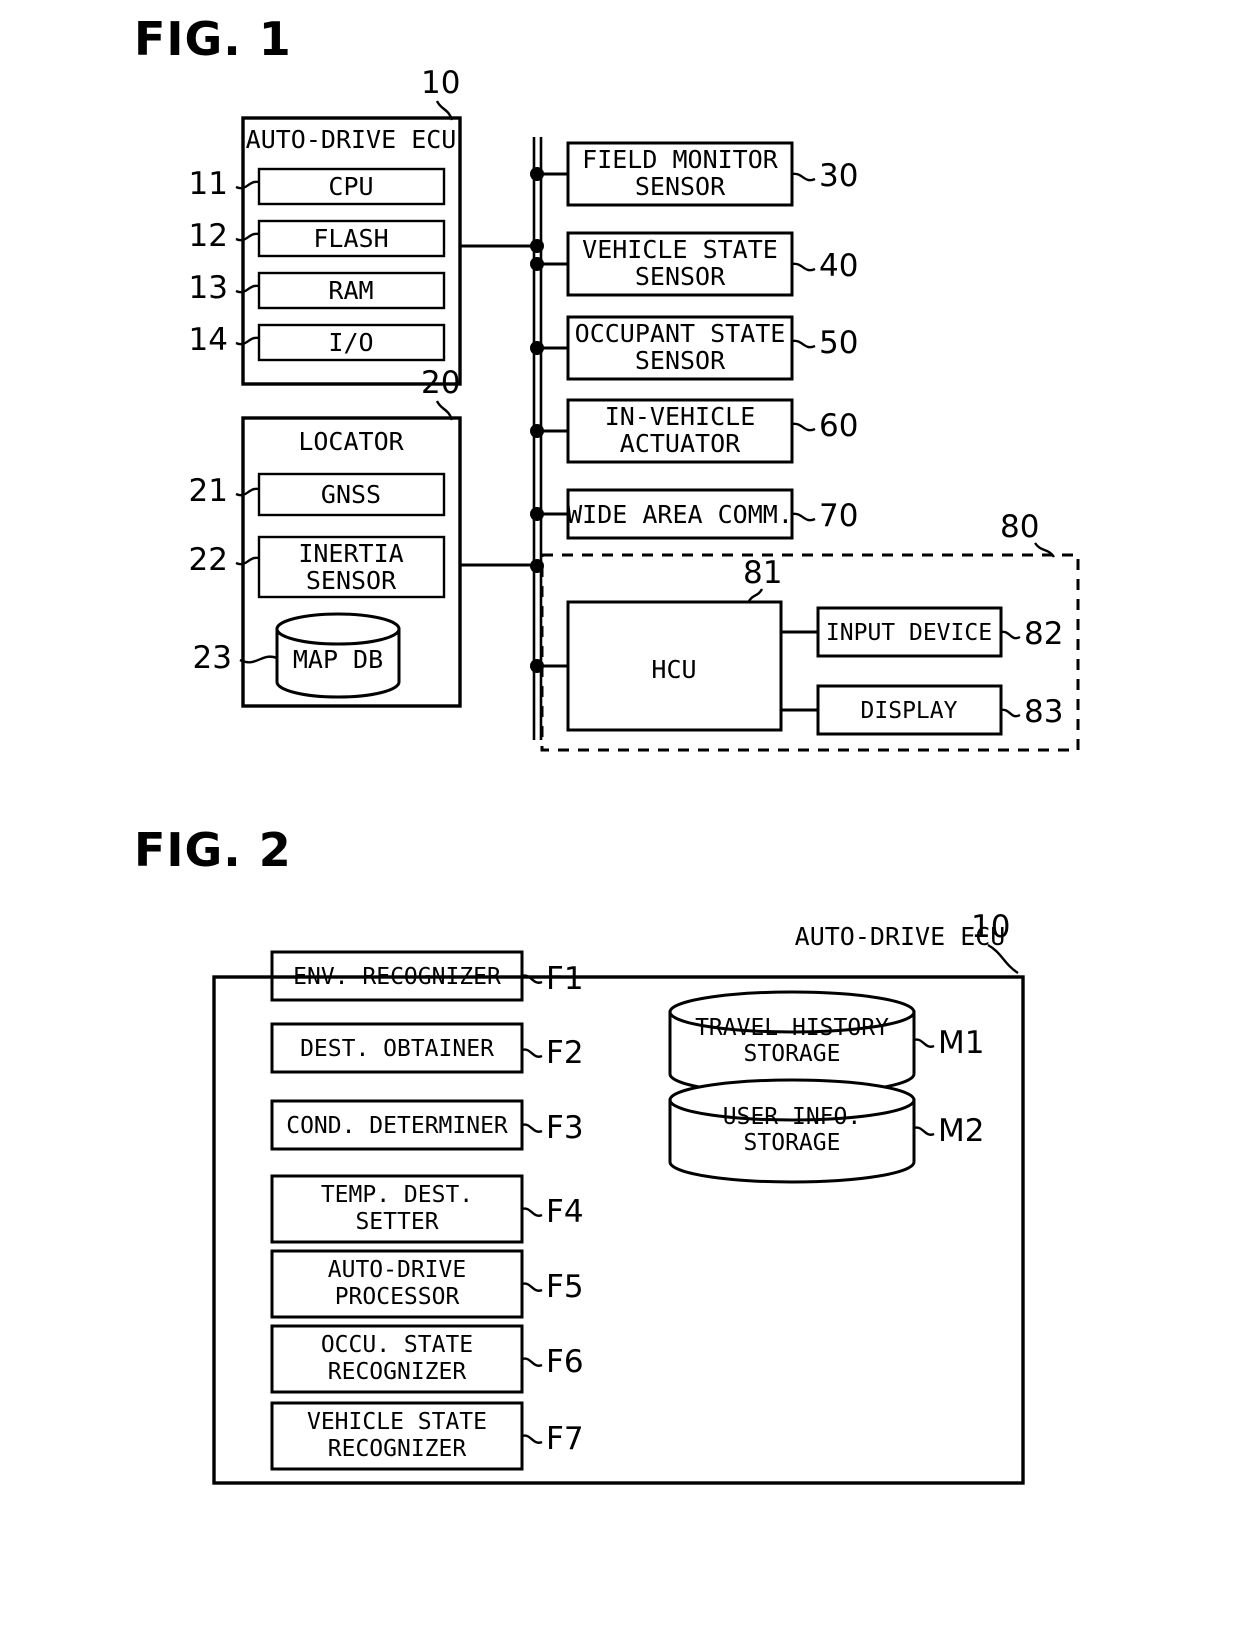 The height and width of the screenshot is (1652, 1240). What do you see at coordinates (537, 566) in the screenshot?
I see `bus-dot-locator` at bounding box center [537, 566].